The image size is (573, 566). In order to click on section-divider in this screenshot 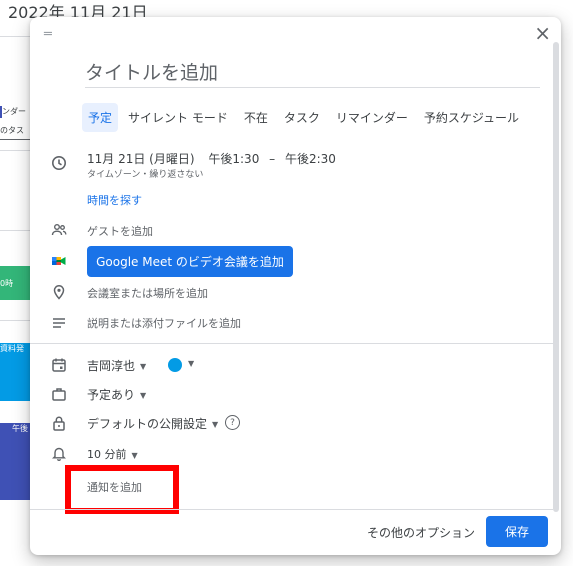, I will do `click(291, 343)`.